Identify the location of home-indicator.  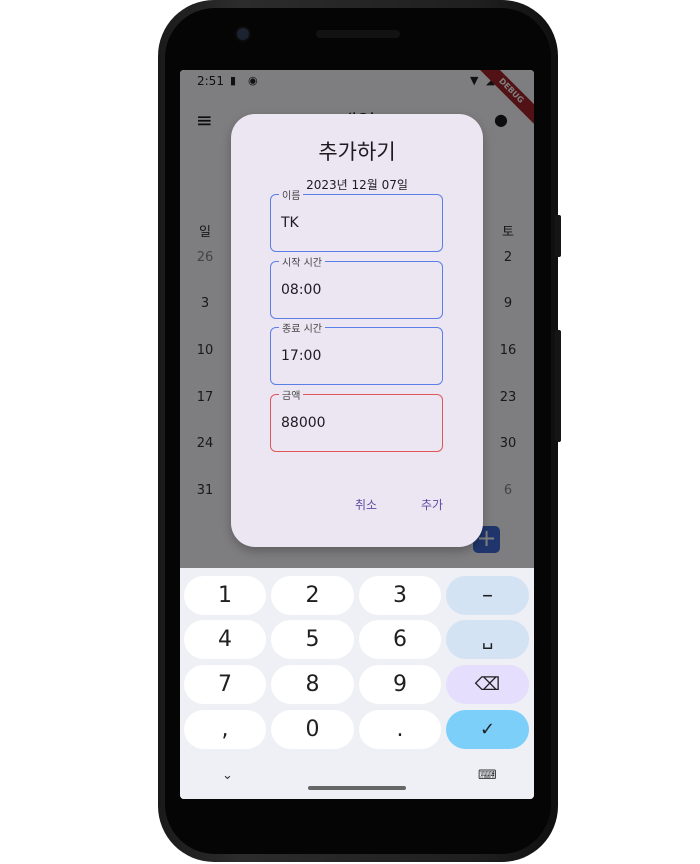
(357, 788).